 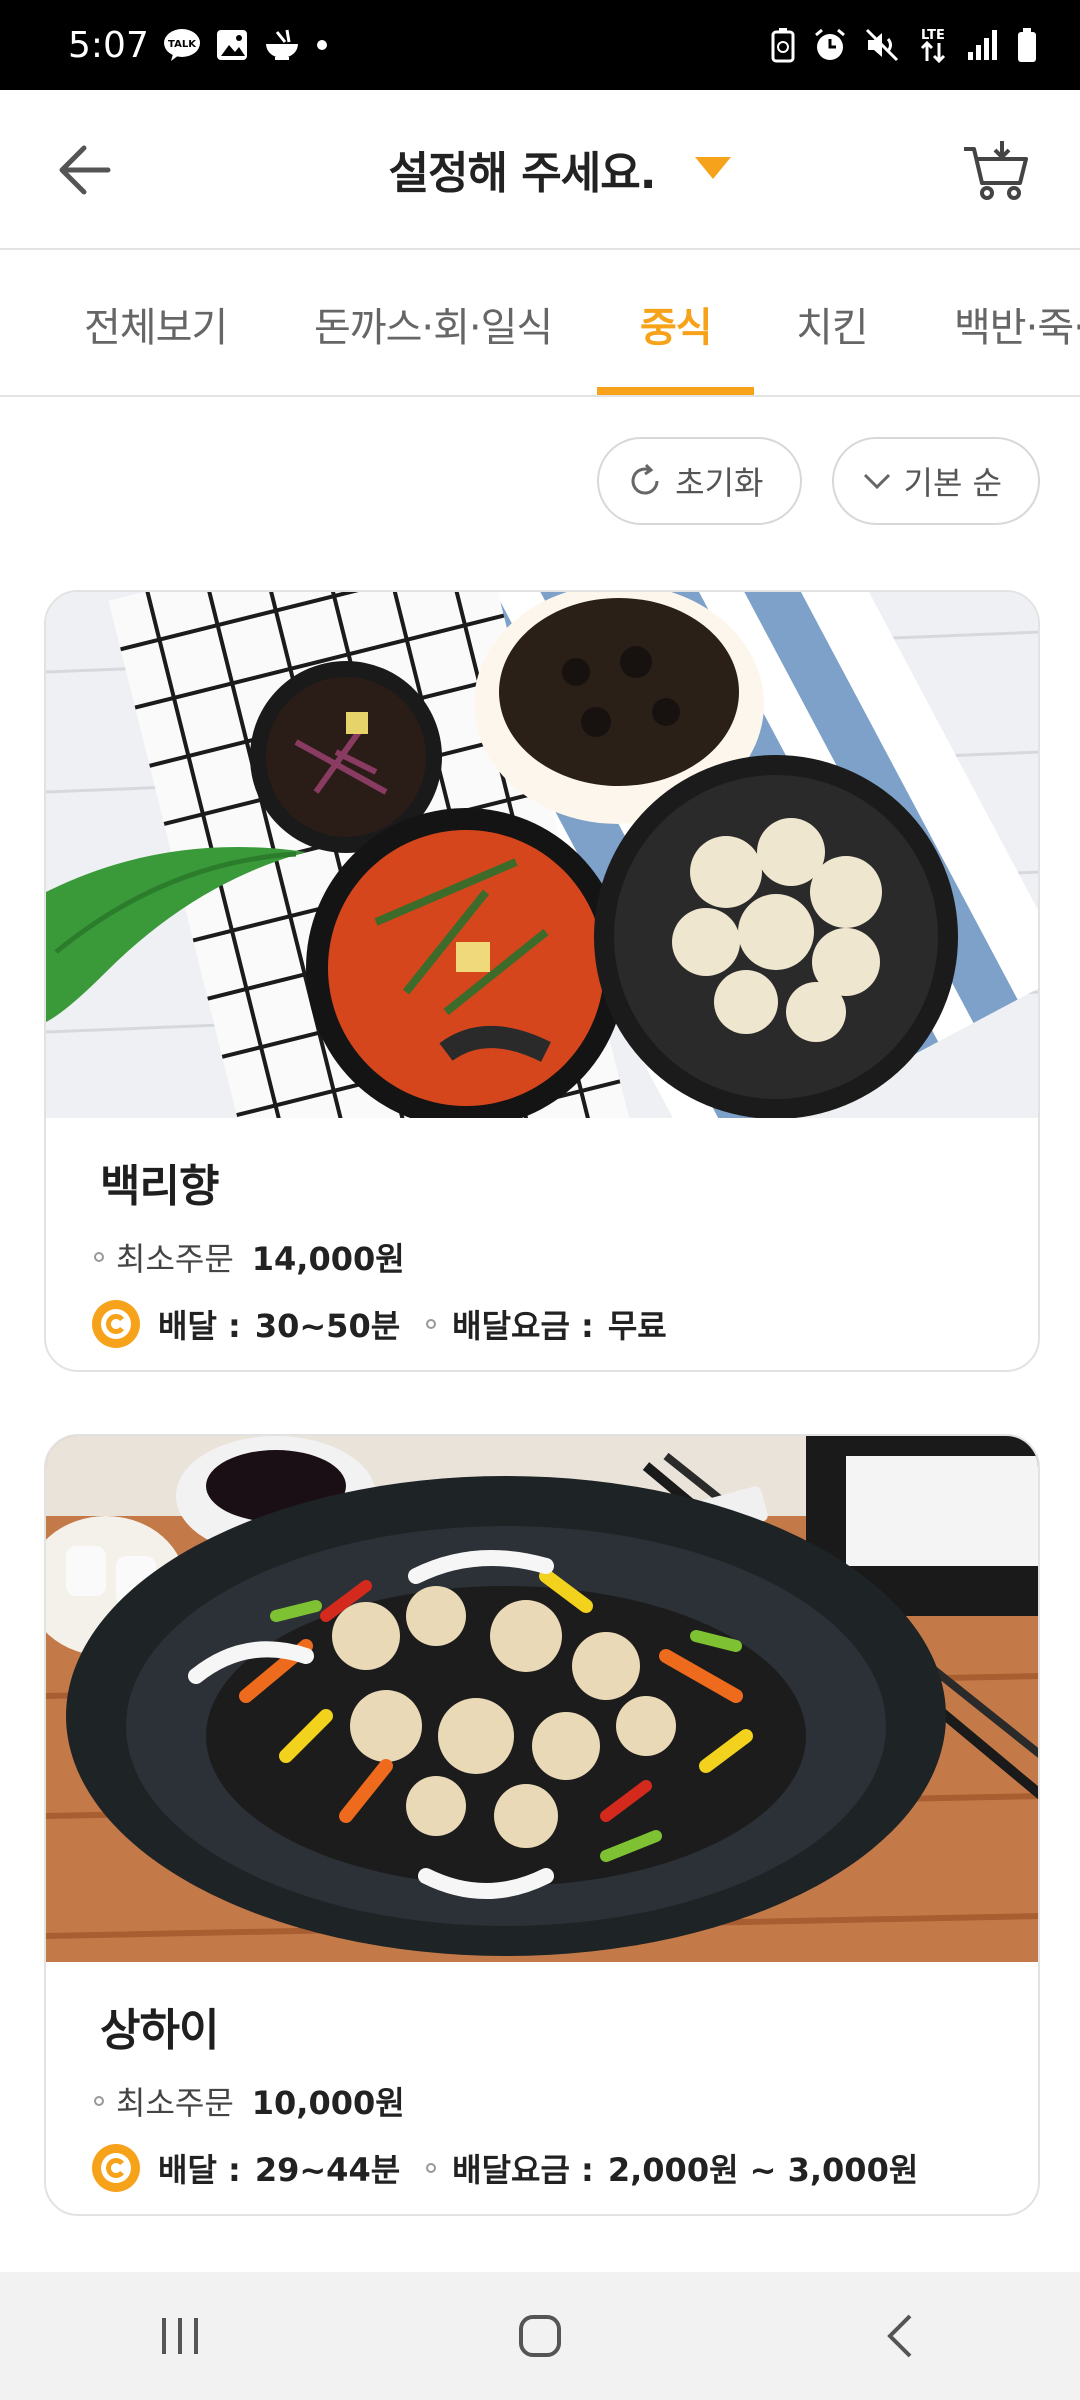 What do you see at coordinates (540, 45) in the screenshot?
I see `status-bar: 5:07 TALK LTE` at bounding box center [540, 45].